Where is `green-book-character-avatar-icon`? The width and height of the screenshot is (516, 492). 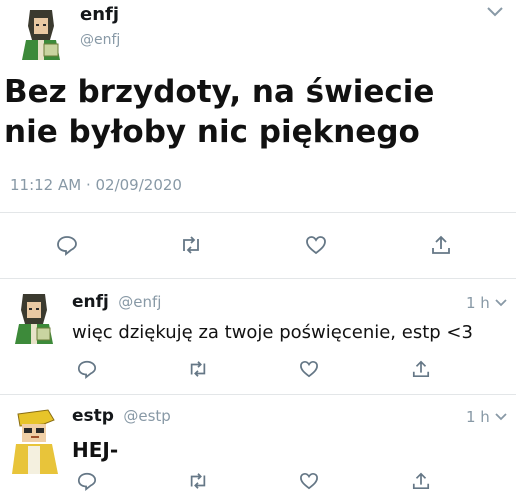
green-book-character-avatar-icon is located at coordinates (34, 317).